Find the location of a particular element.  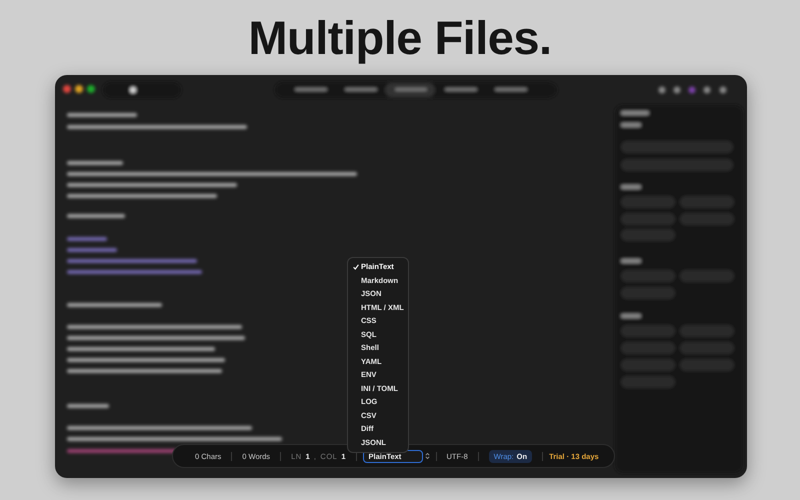

check-icon is located at coordinates (356, 267).